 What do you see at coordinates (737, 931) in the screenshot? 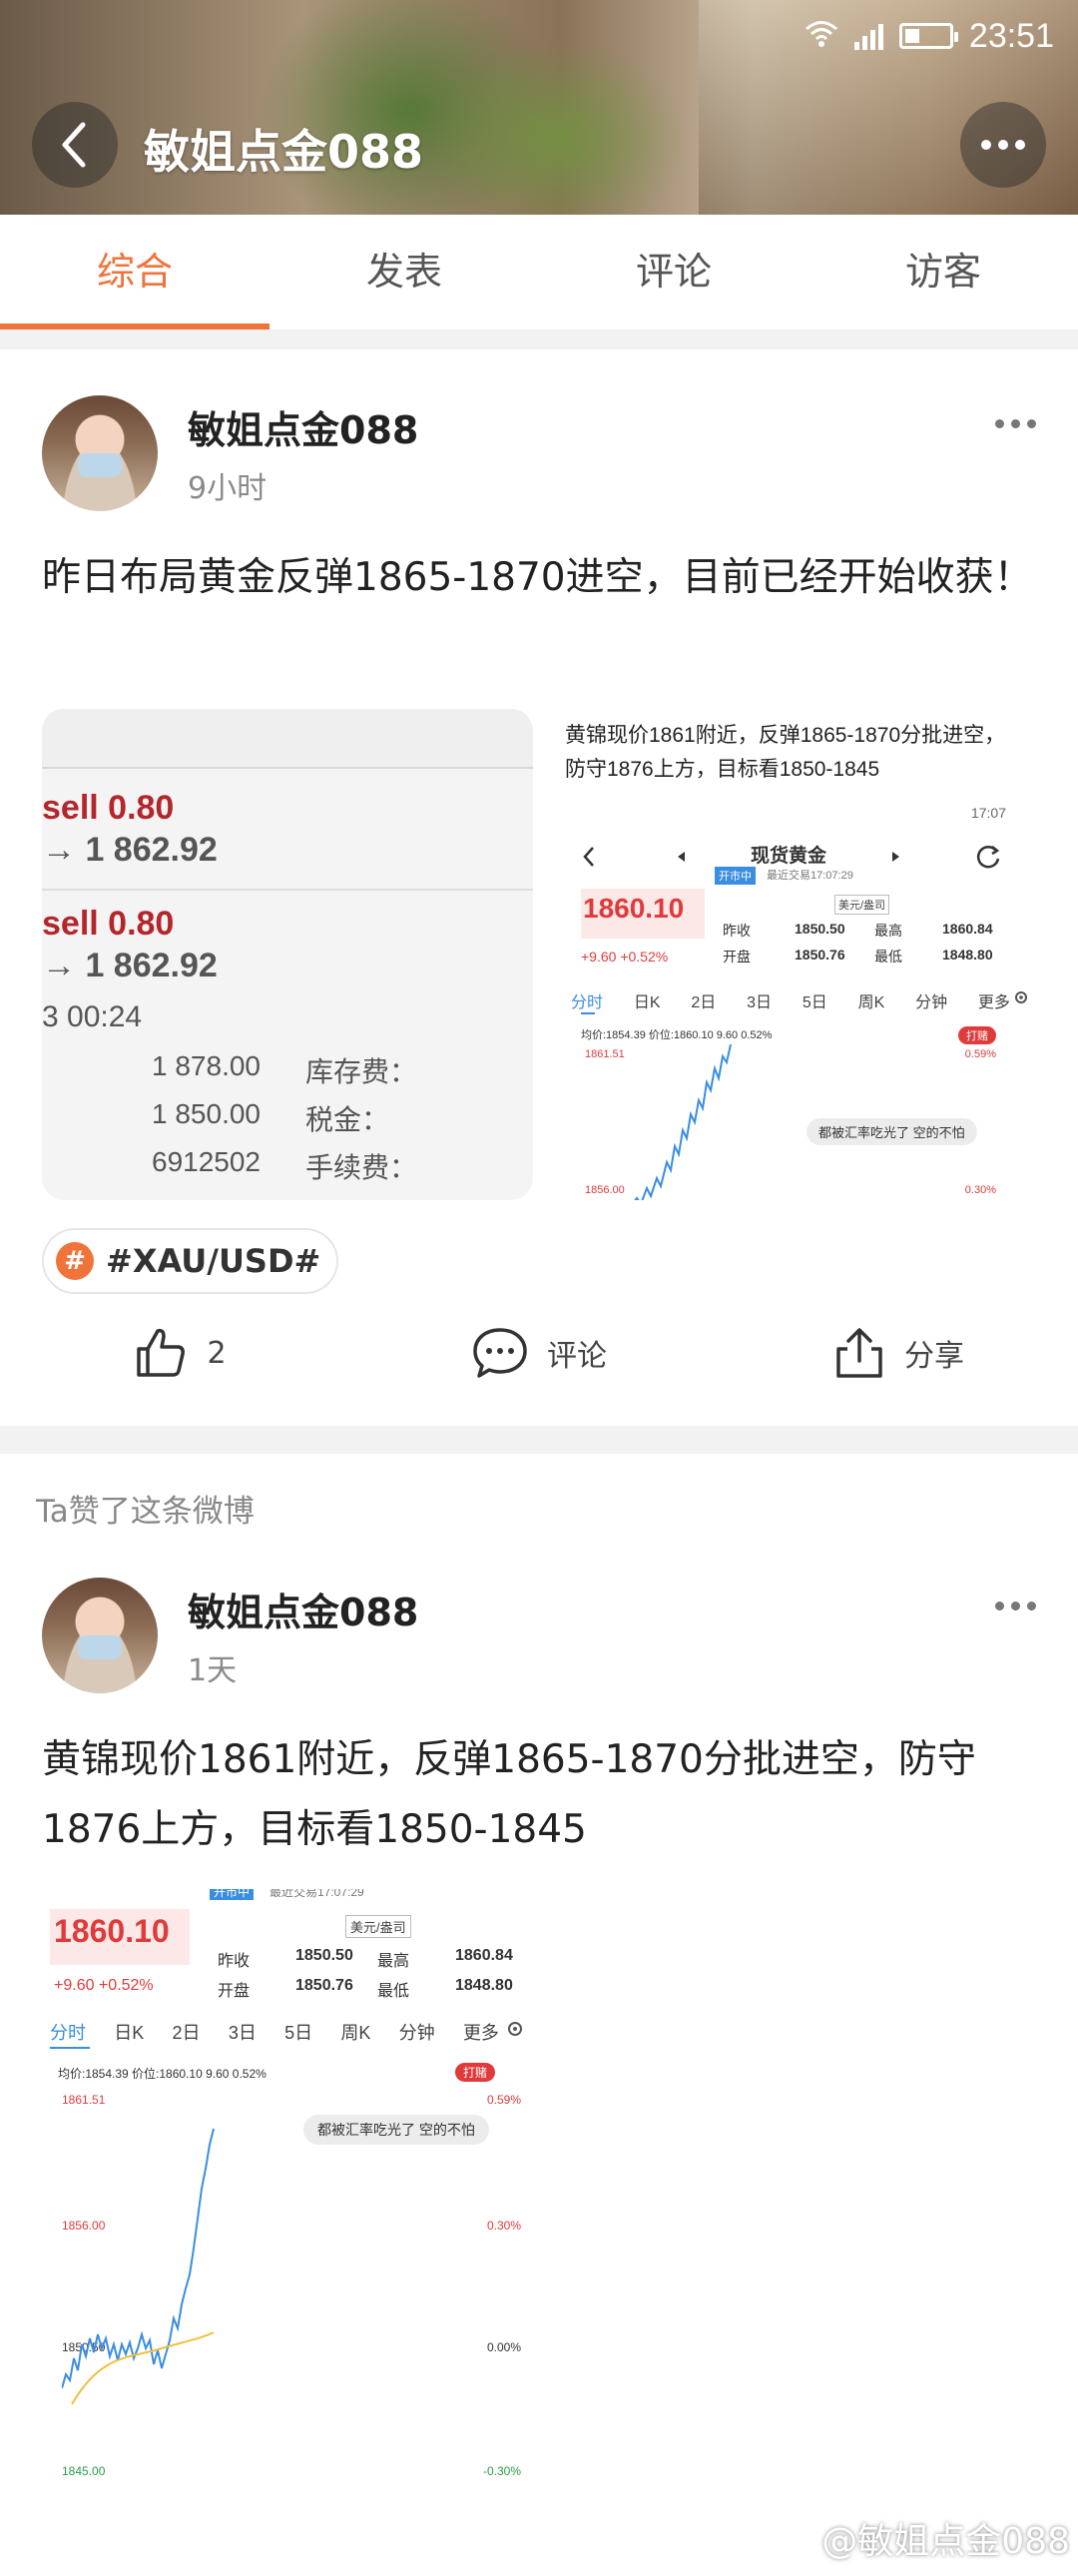
I see `prev-close-label: 昨收` at bounding box center [737, 931].